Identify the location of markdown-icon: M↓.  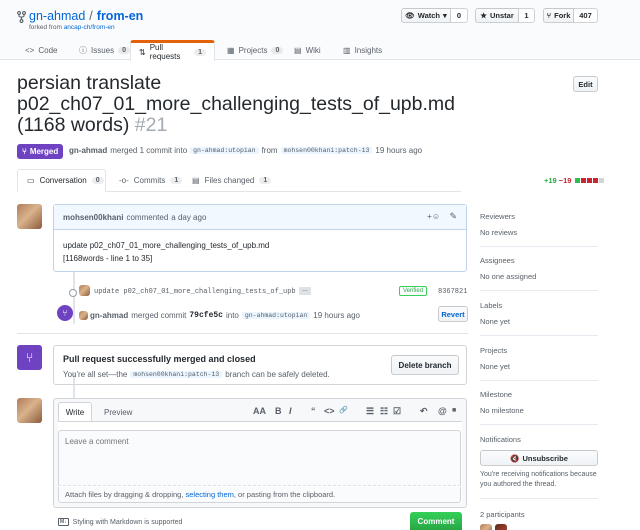
(63, 522).